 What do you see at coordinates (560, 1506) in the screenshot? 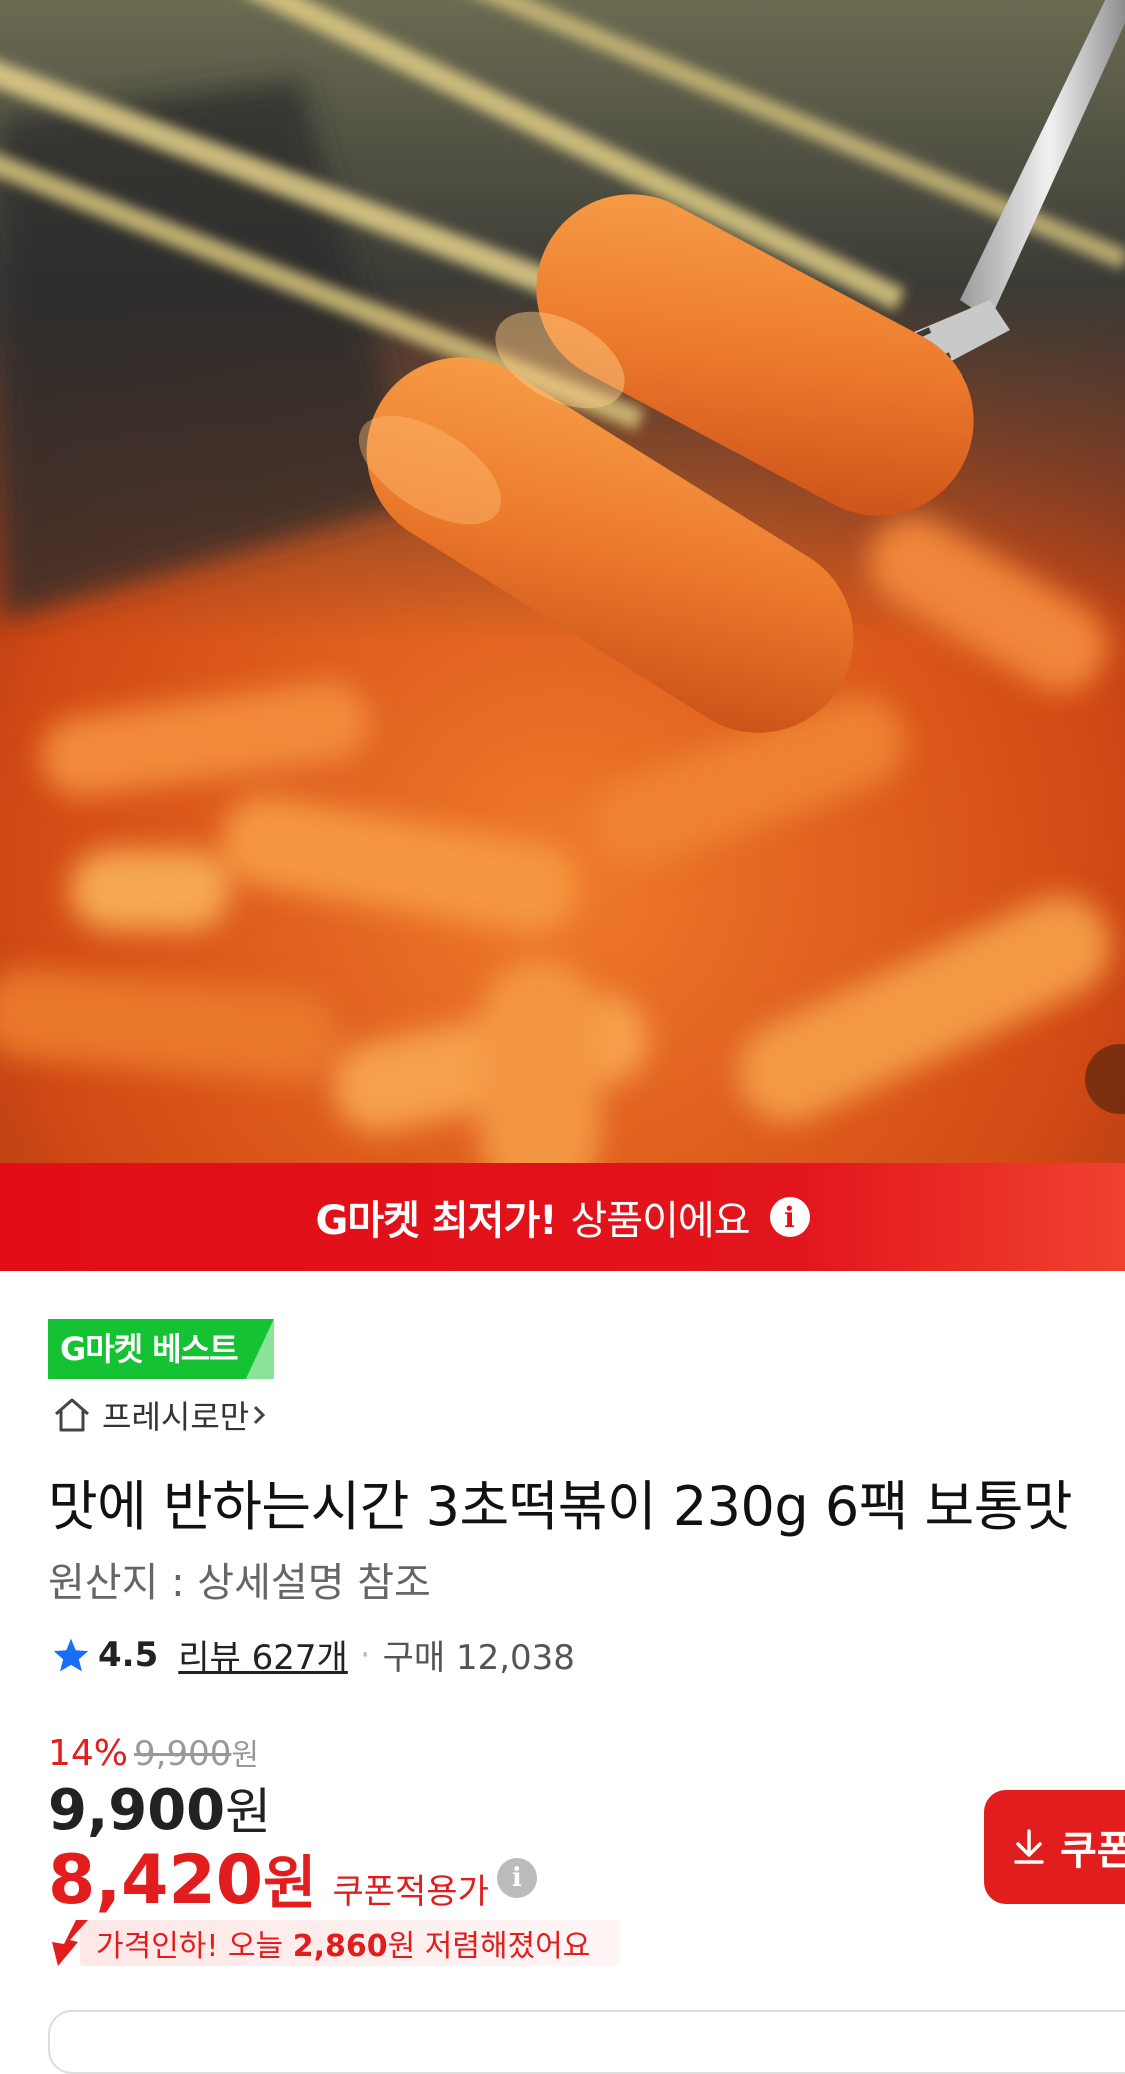
I see `product-title: 맛에 반하는시간 3초떡볶이 230g 6팩 보통맛` at bounding box center [560, 1506].